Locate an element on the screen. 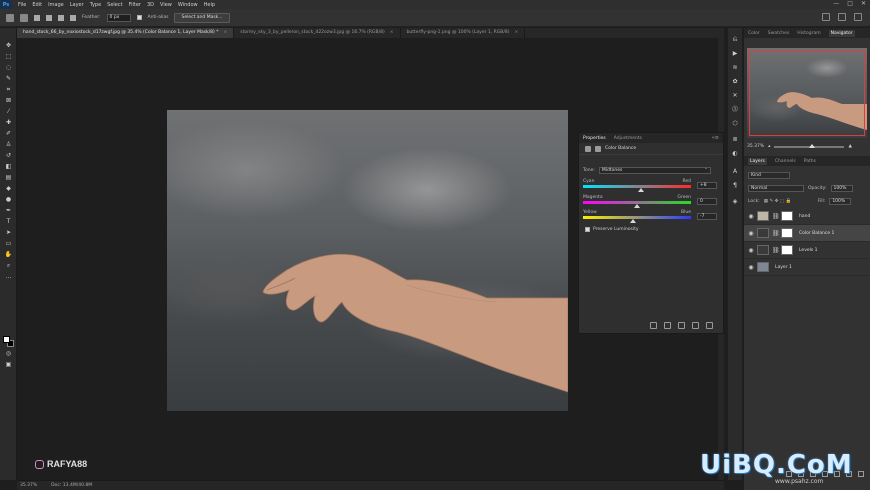 Image resolution: width=870 pixels, height=490 pixels. blur-tool-icon: ◆ is located at coordinates (8, 188).